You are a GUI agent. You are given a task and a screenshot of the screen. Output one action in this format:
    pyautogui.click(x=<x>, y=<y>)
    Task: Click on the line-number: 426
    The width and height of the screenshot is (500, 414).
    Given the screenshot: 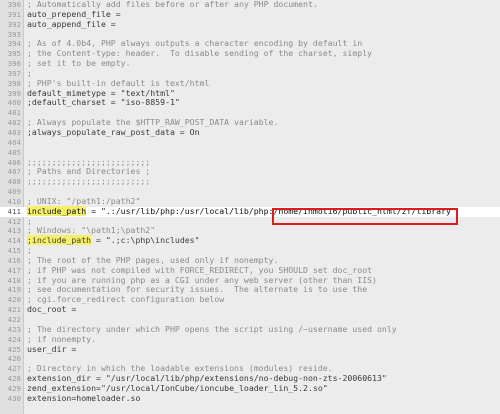 What is the action you would take?
    pyautogui.click(x=14, y=359)
    